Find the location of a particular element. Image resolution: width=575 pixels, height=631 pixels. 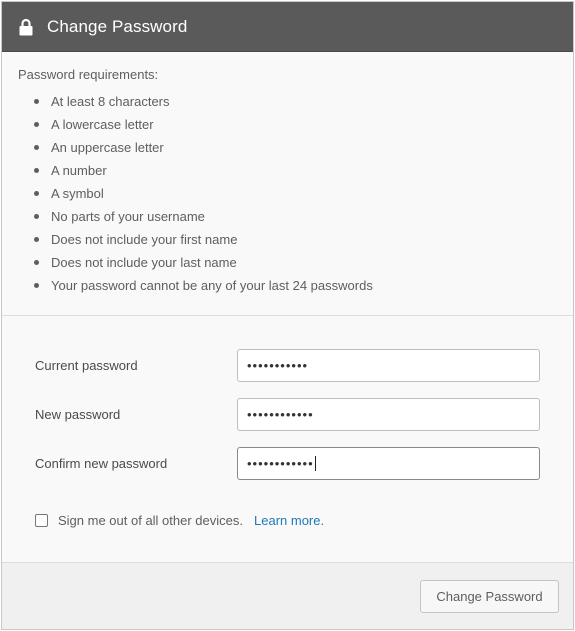

new-password-row: New password •••••••••••• is located at coordinates (287, 414).